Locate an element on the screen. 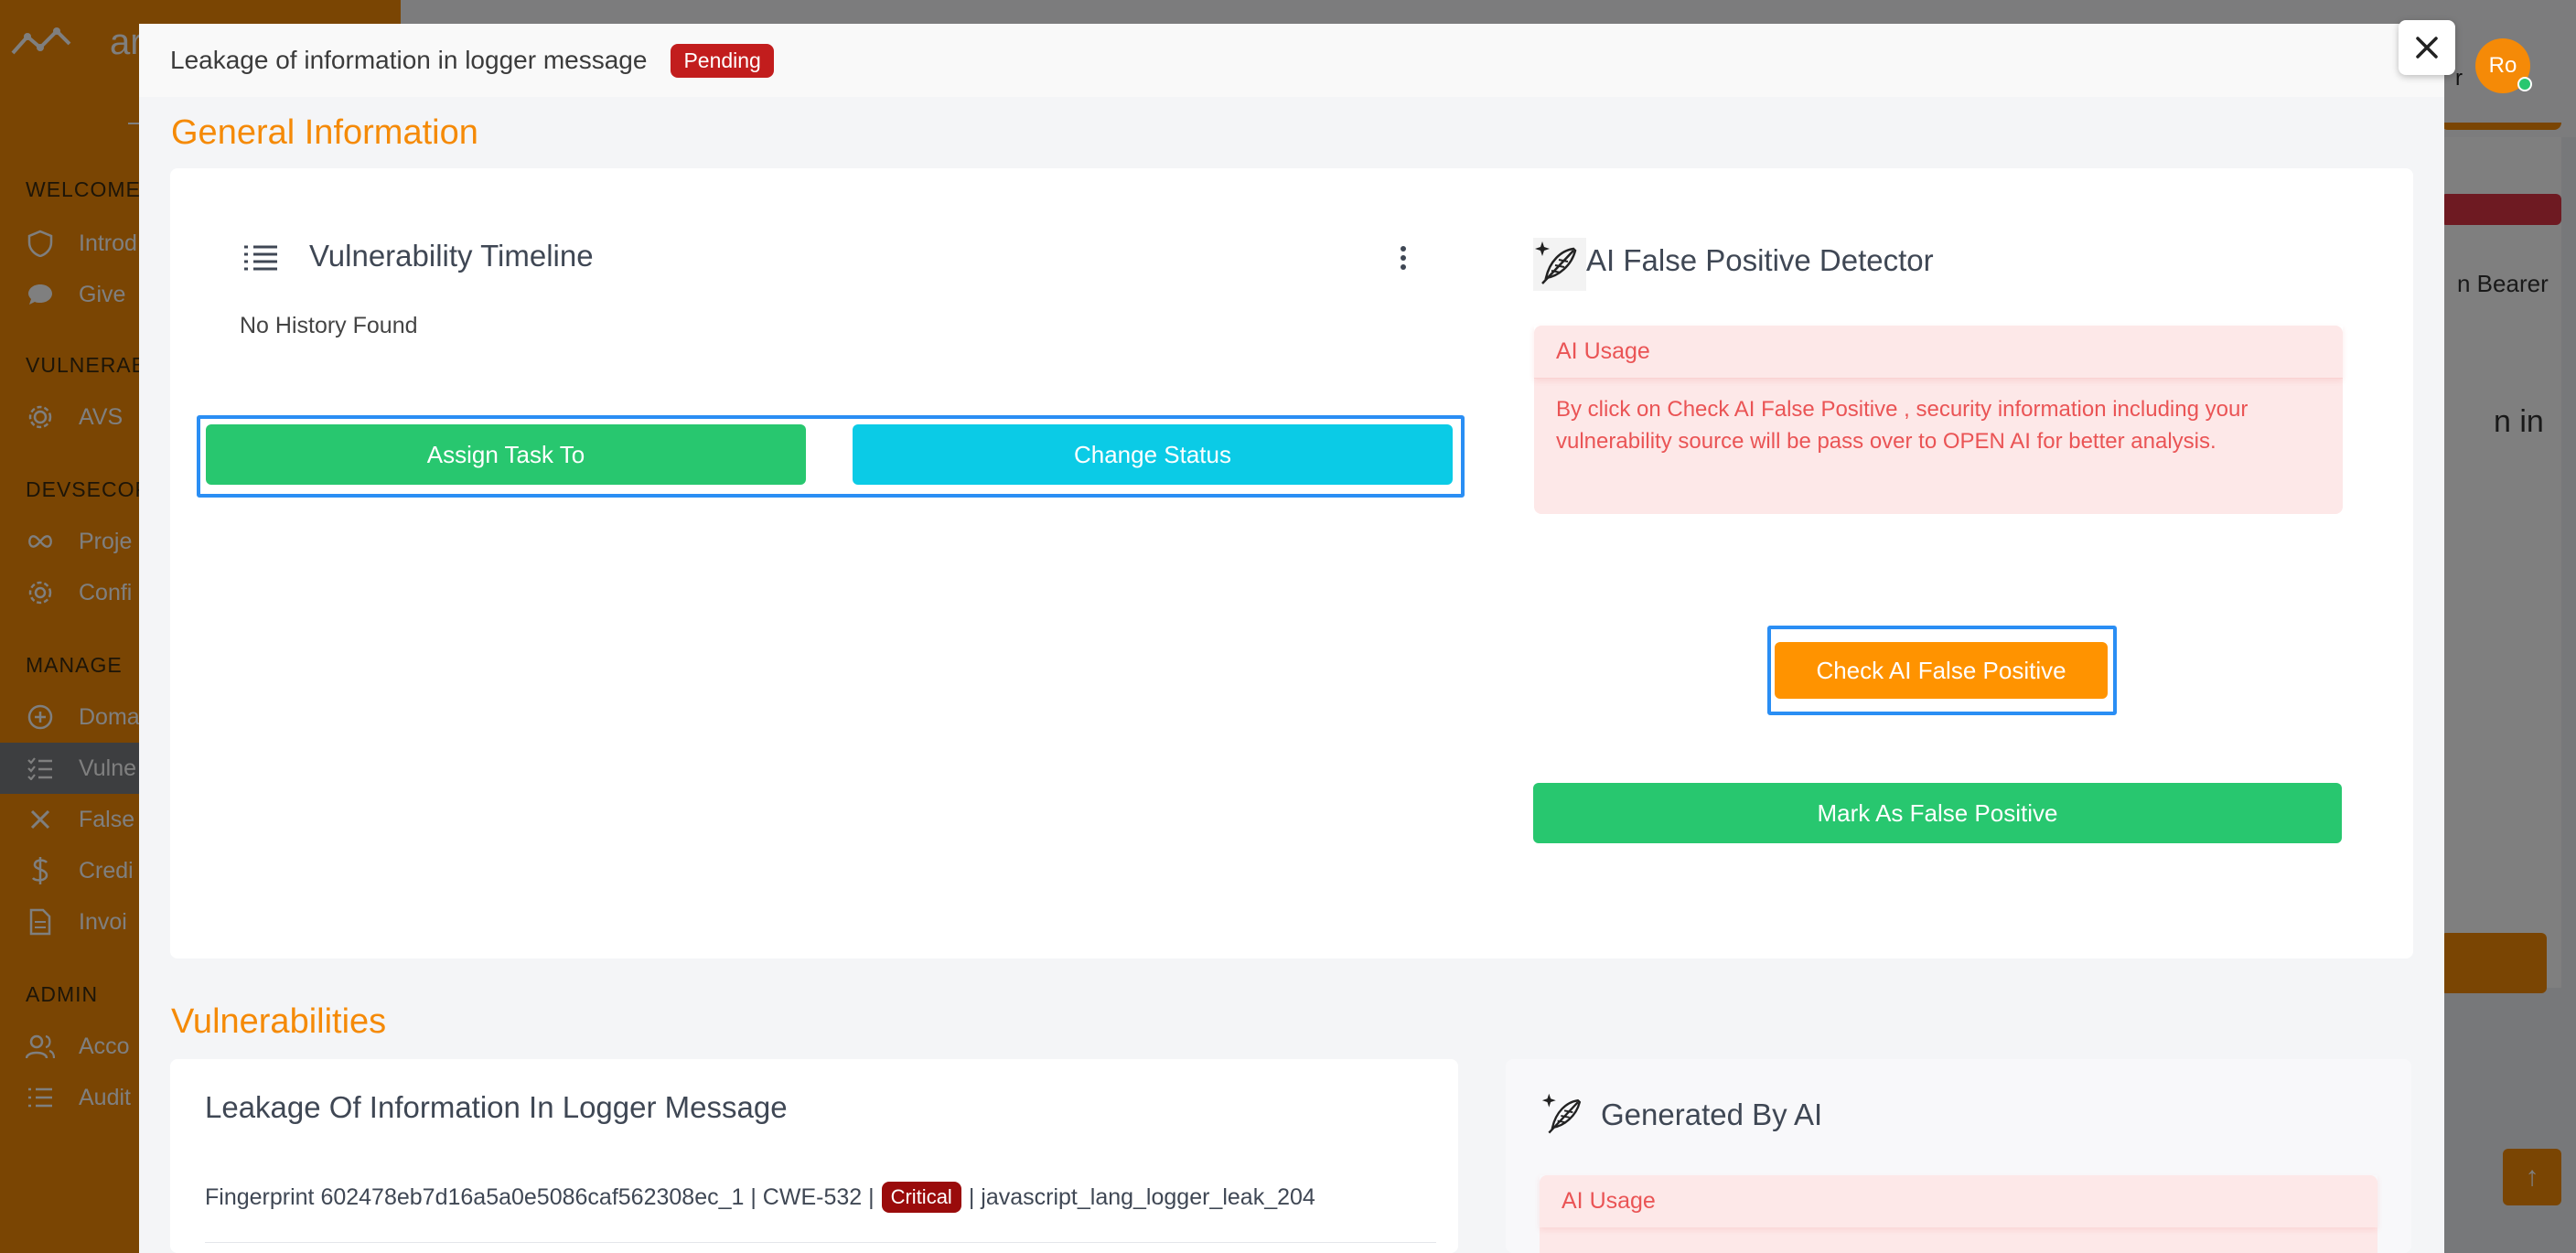 This screenshot has width=2576, height=1253. close-icon is located at coordinates (2427, 48).